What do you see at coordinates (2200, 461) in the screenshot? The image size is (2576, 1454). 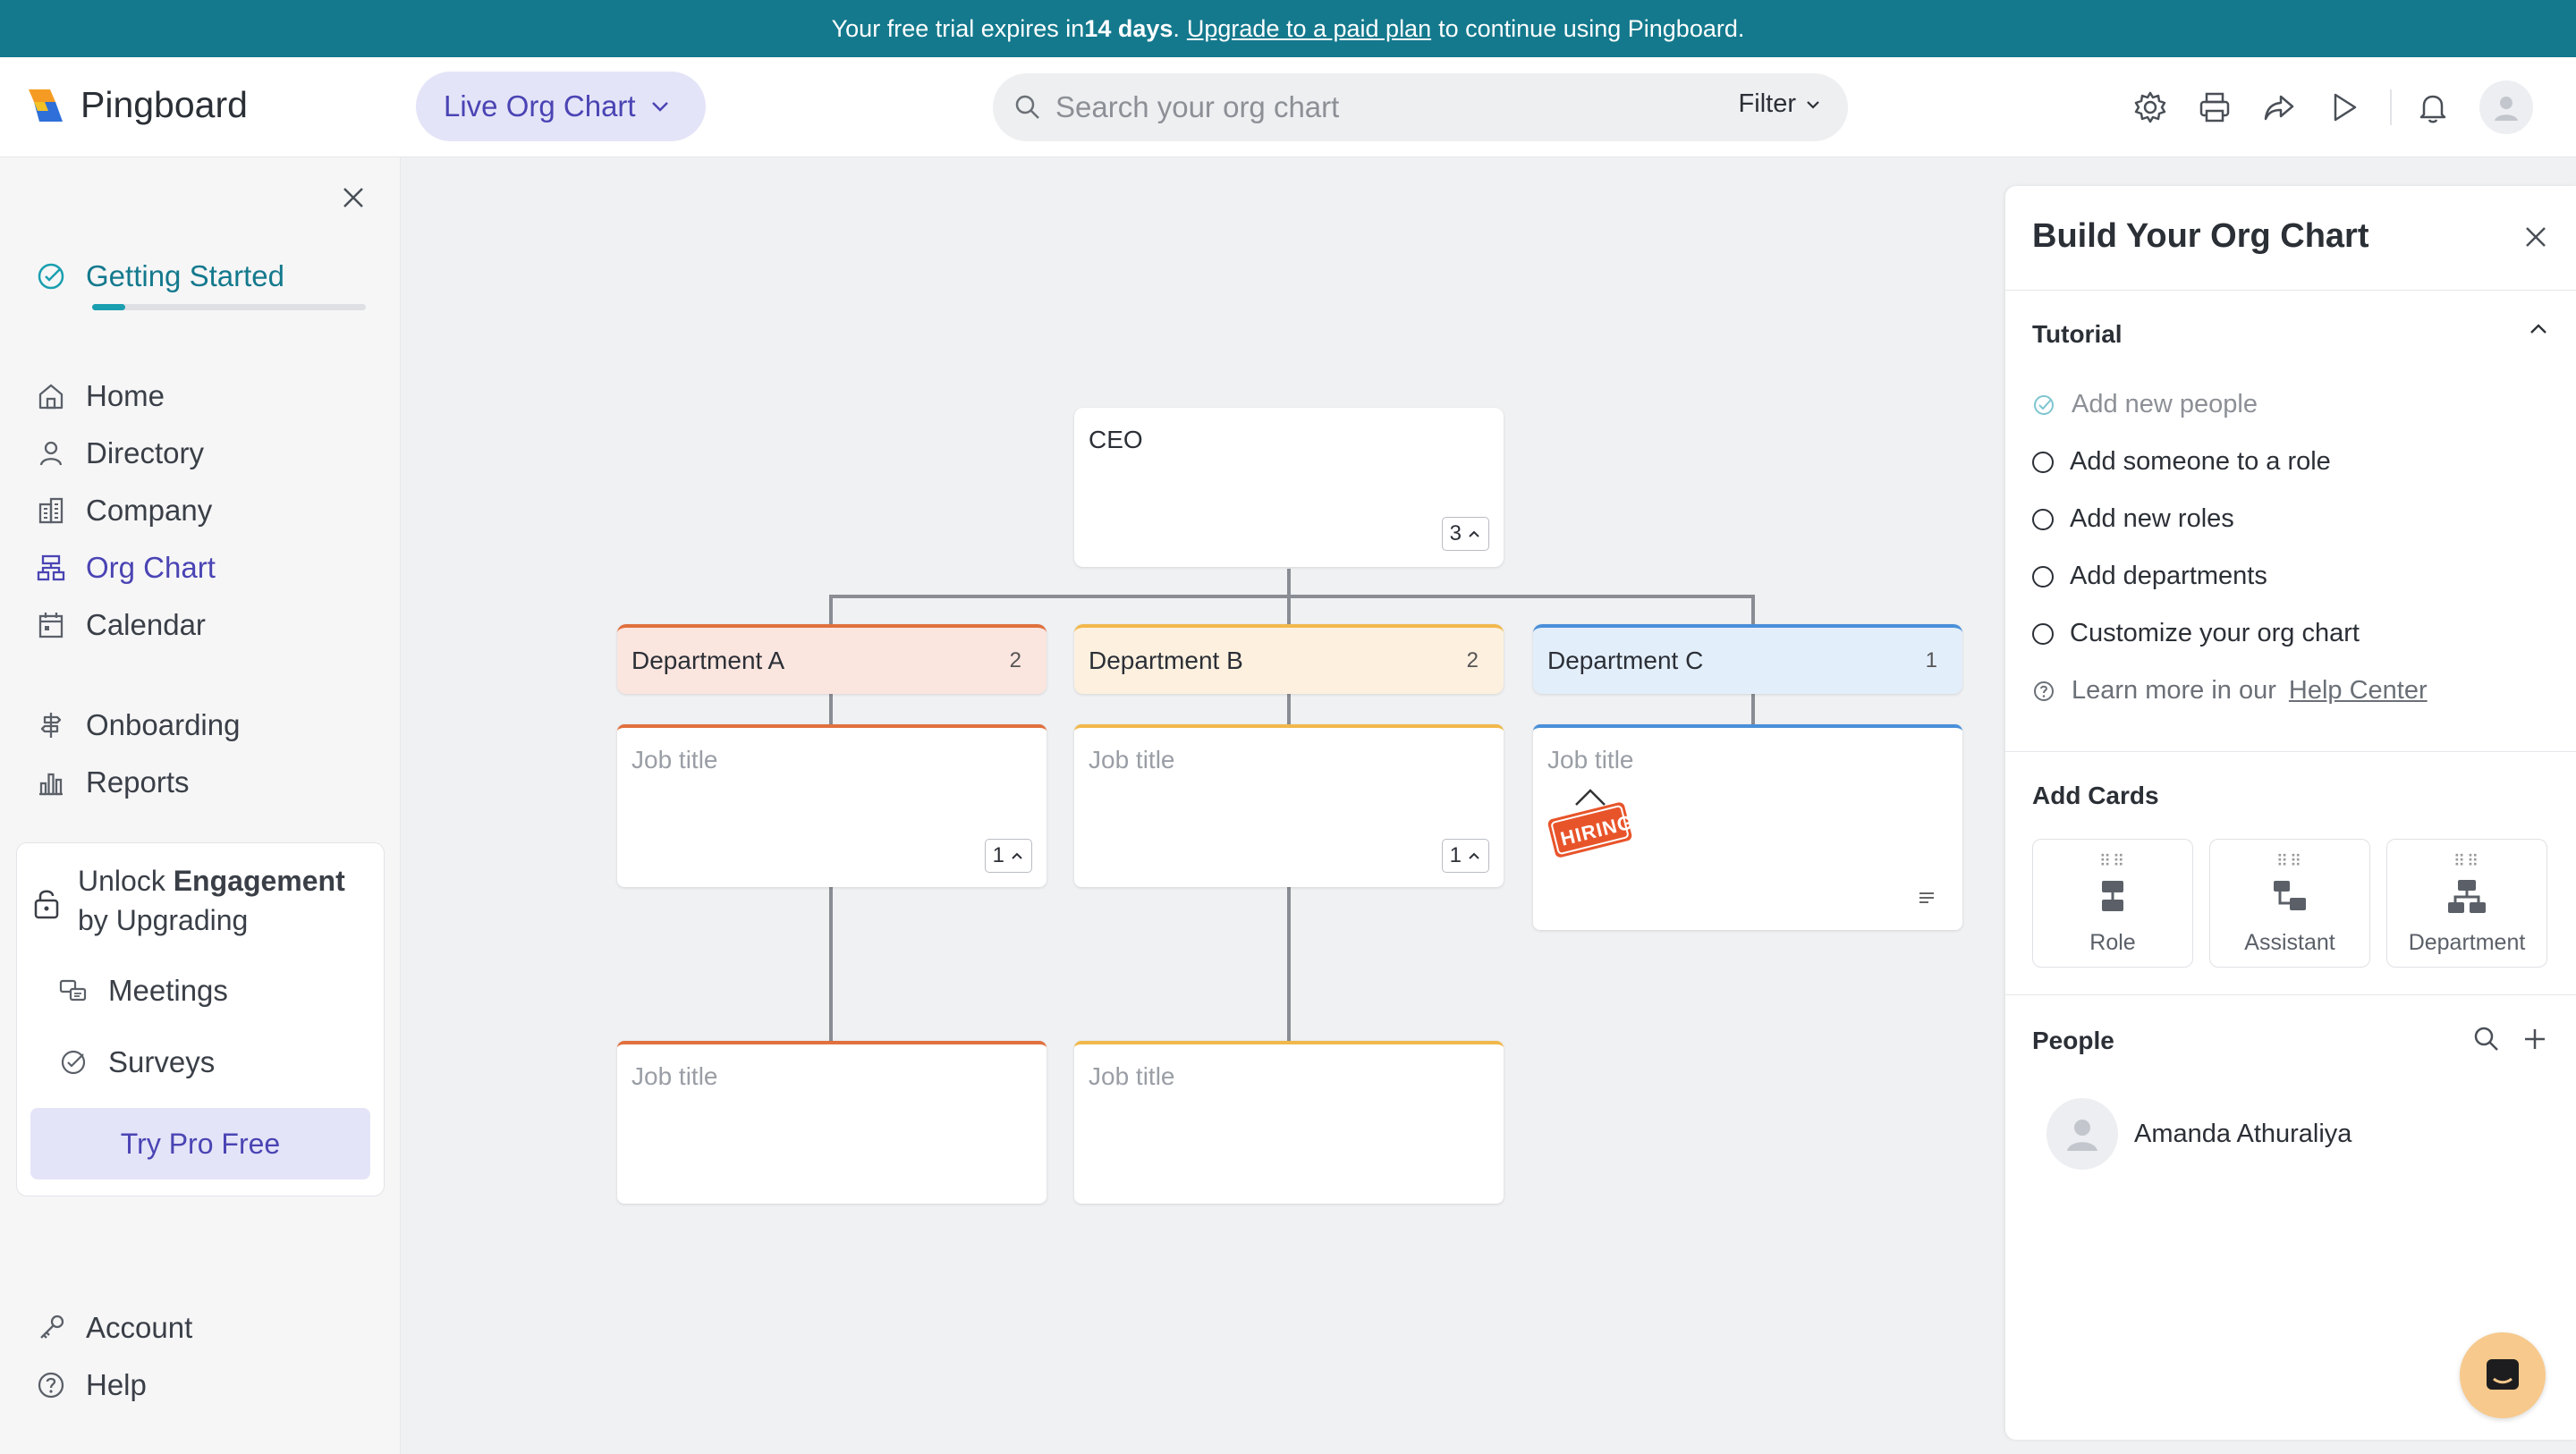 I see `tutorial-task-label: Add someone to a role` at bounding box center [2200, 461].